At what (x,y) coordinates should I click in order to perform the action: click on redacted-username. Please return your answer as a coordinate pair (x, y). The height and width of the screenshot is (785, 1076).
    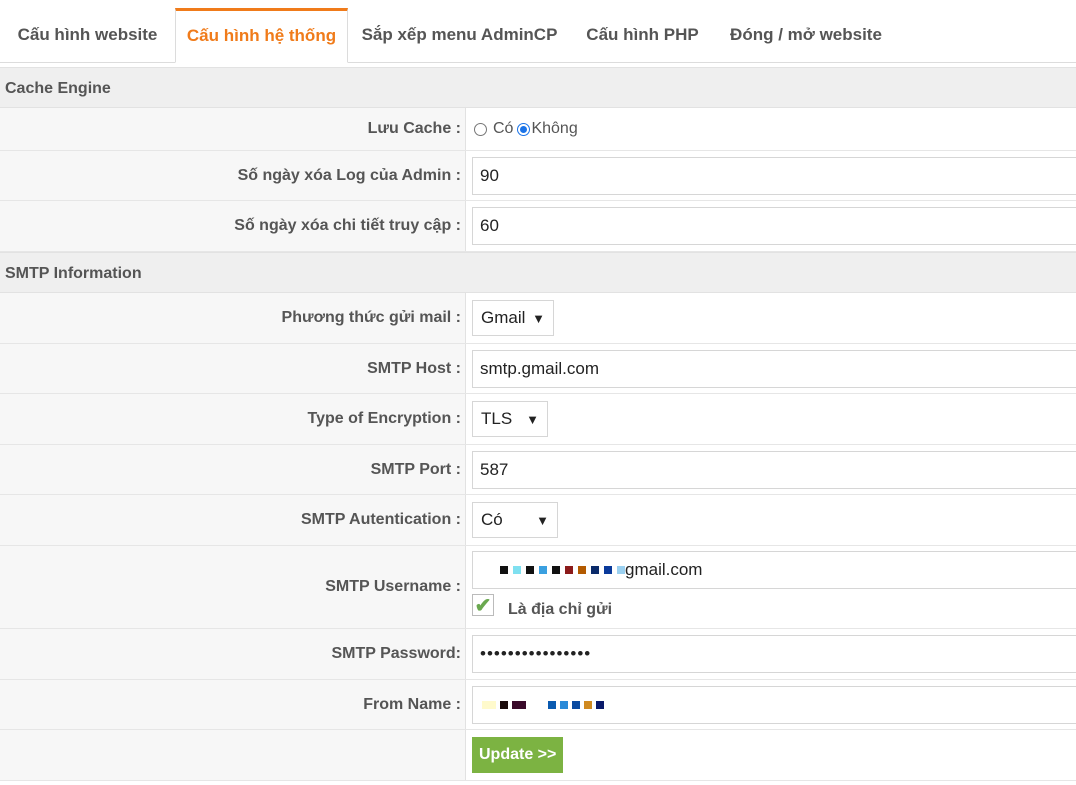
    Looking at the image, I should click on (562, 570).